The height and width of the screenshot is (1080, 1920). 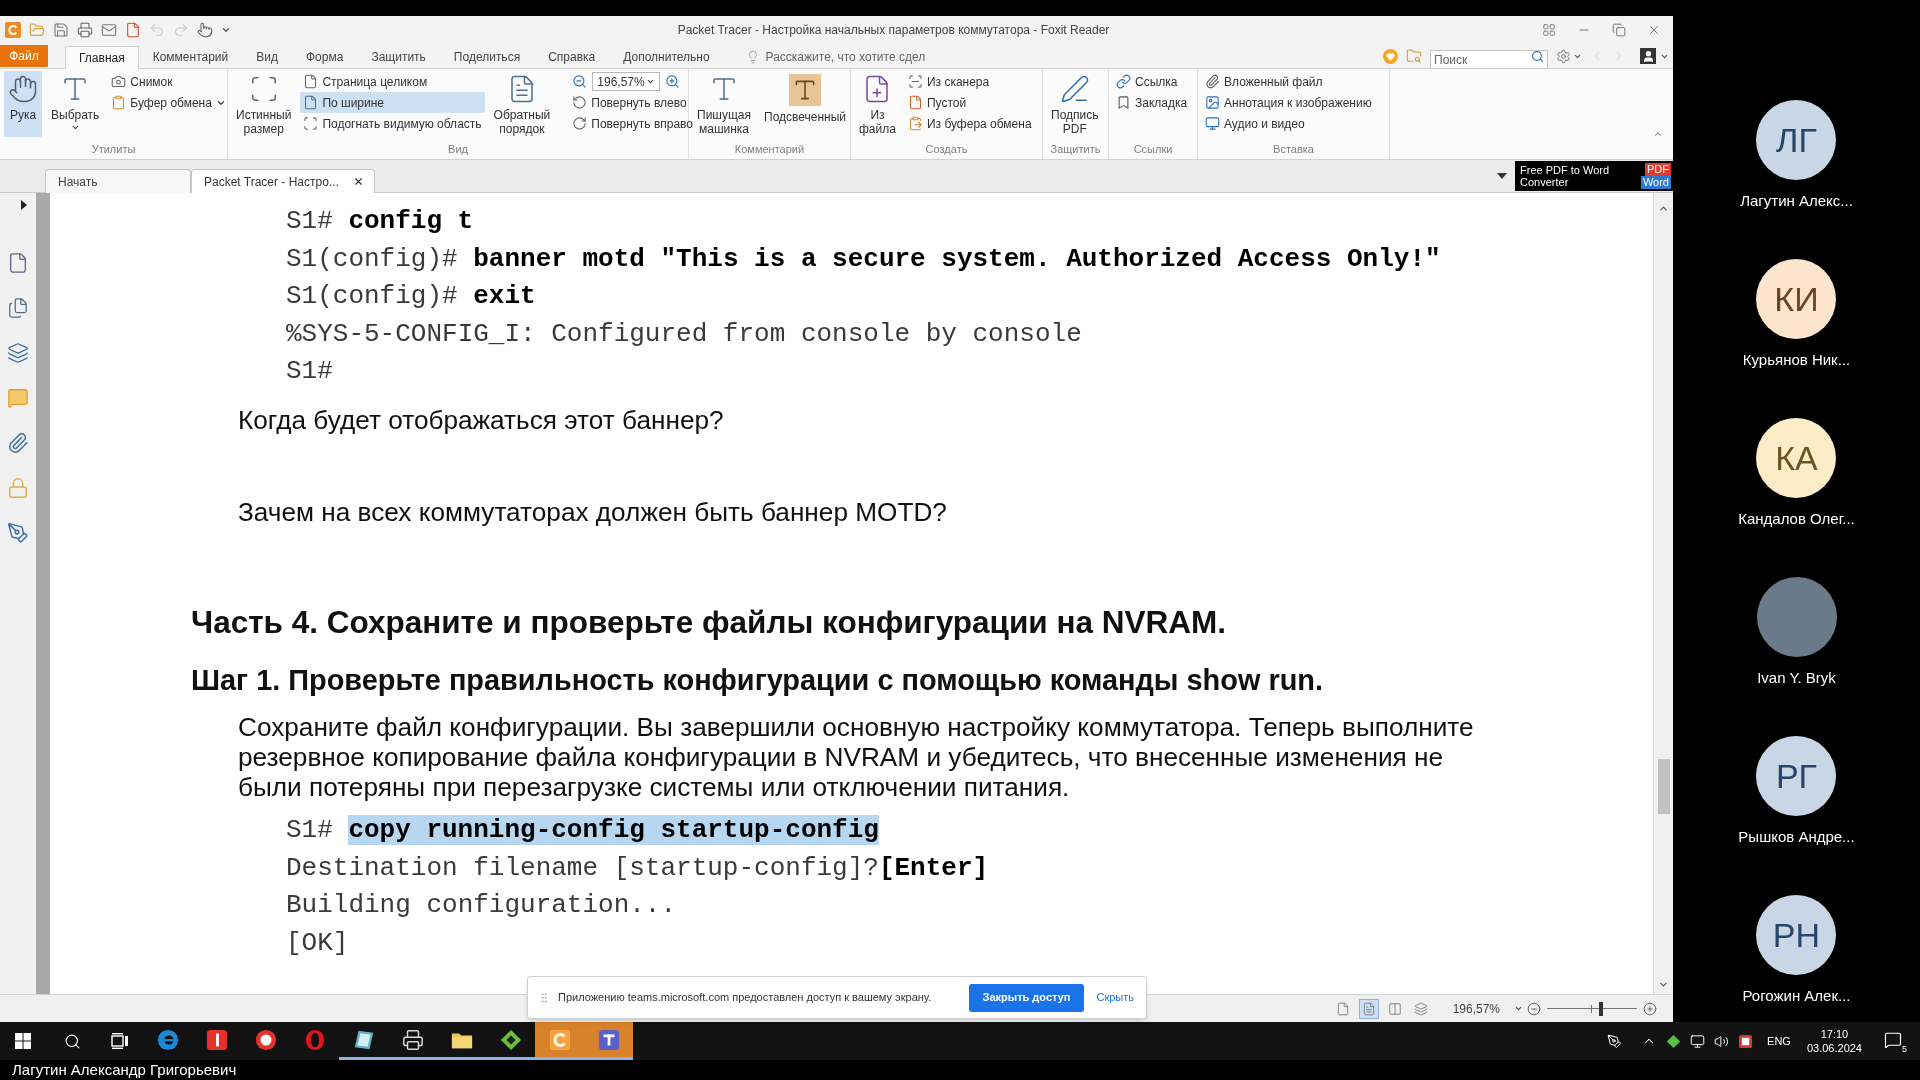 I want to click on language-indicator: ENG, so click(x=1779, y=1041).